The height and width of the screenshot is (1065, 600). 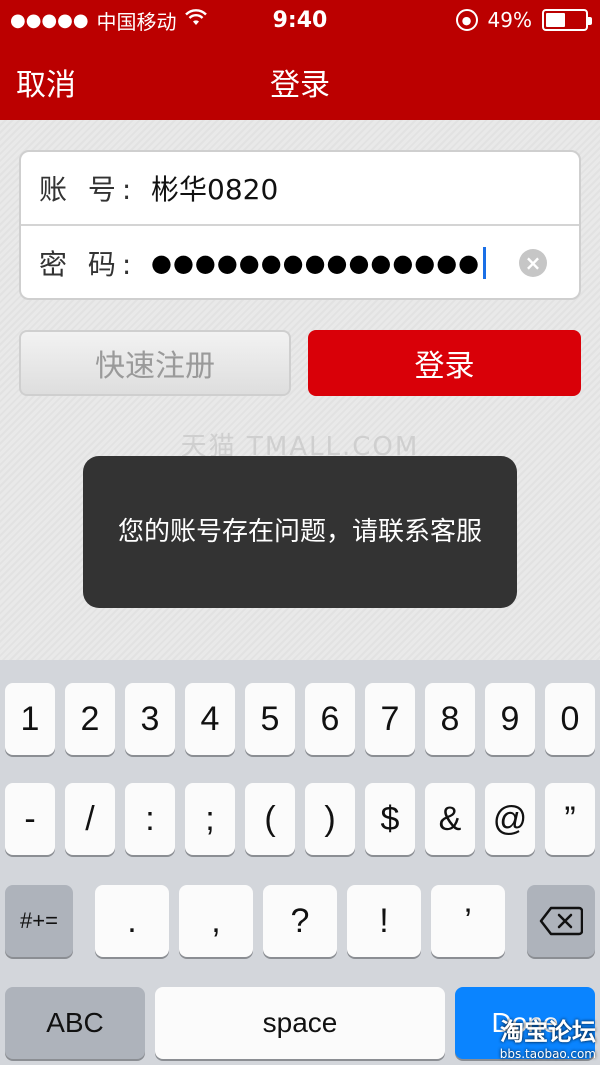 I want to click on key-dollar: $, so click(x=390, y=819).